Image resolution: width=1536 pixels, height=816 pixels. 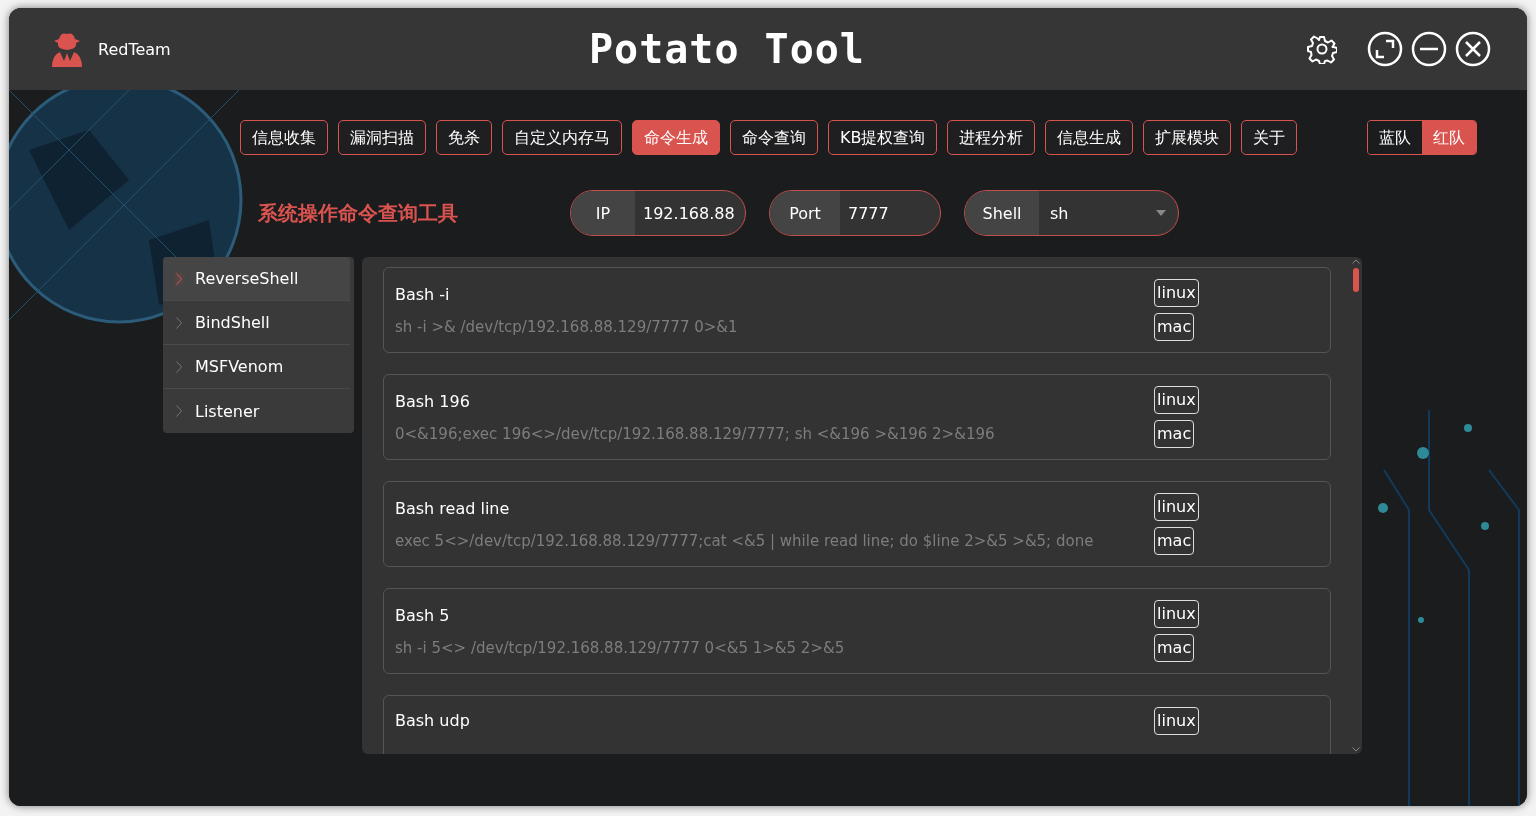 I want to click on sidebar-item: BindShell, so click(x=256, y=323).